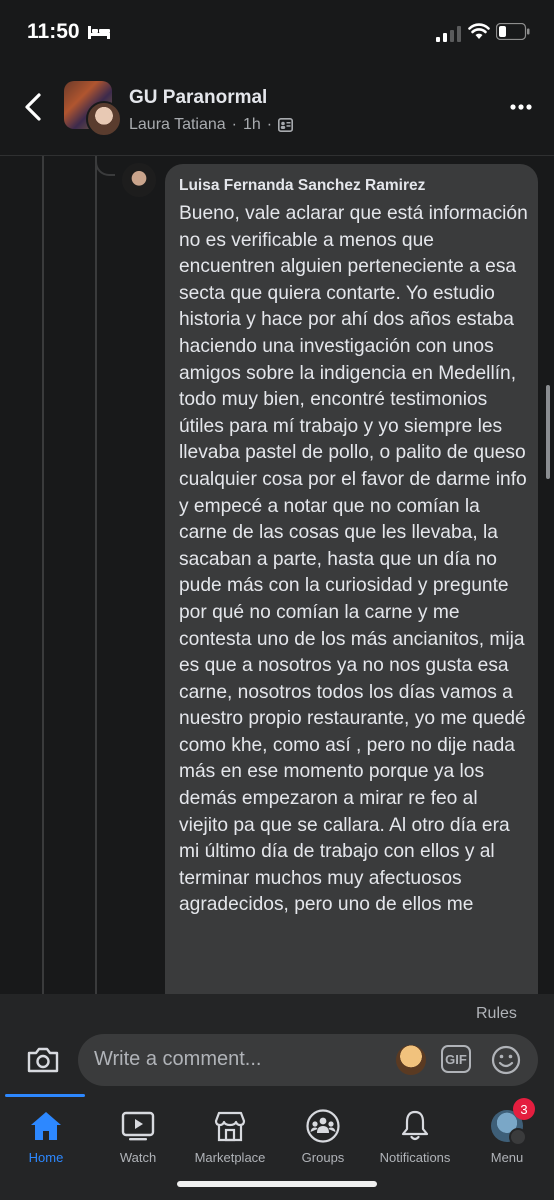 The width and height of the screenshot is (554, 1200). Describe the element at coordinates (34, 107) in the screenshot. I see `back-arrow-icon` at that location.